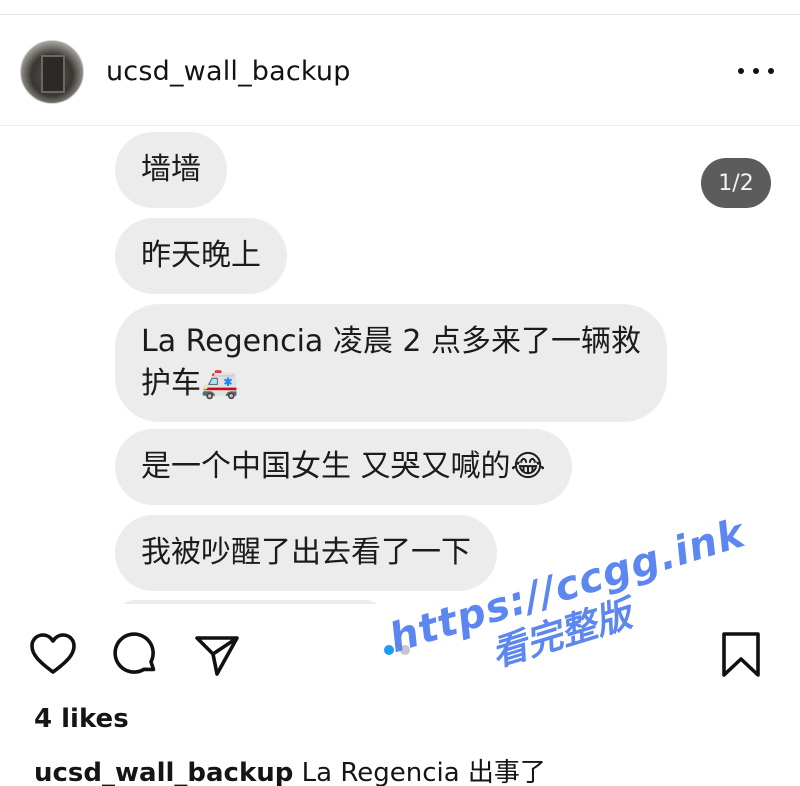 The width and height of the screenshot is (800, 786). I want to click on heart-icon, so click(53, 655).